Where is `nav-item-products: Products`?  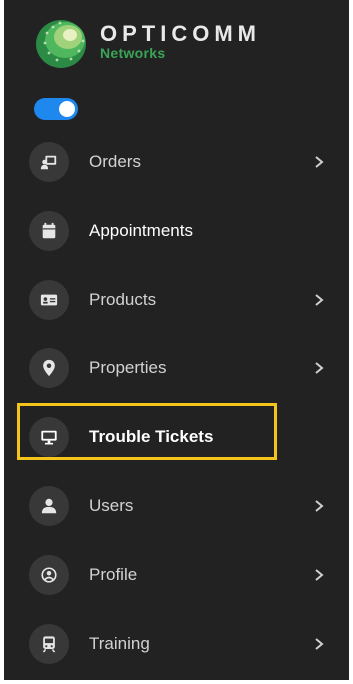
nav-item-products: Products is located at coordinates (176, 300).